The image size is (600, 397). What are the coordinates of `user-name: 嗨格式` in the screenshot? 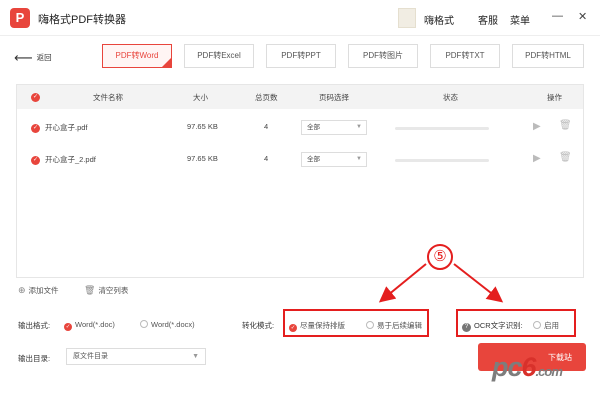 It's located at (439, 19).